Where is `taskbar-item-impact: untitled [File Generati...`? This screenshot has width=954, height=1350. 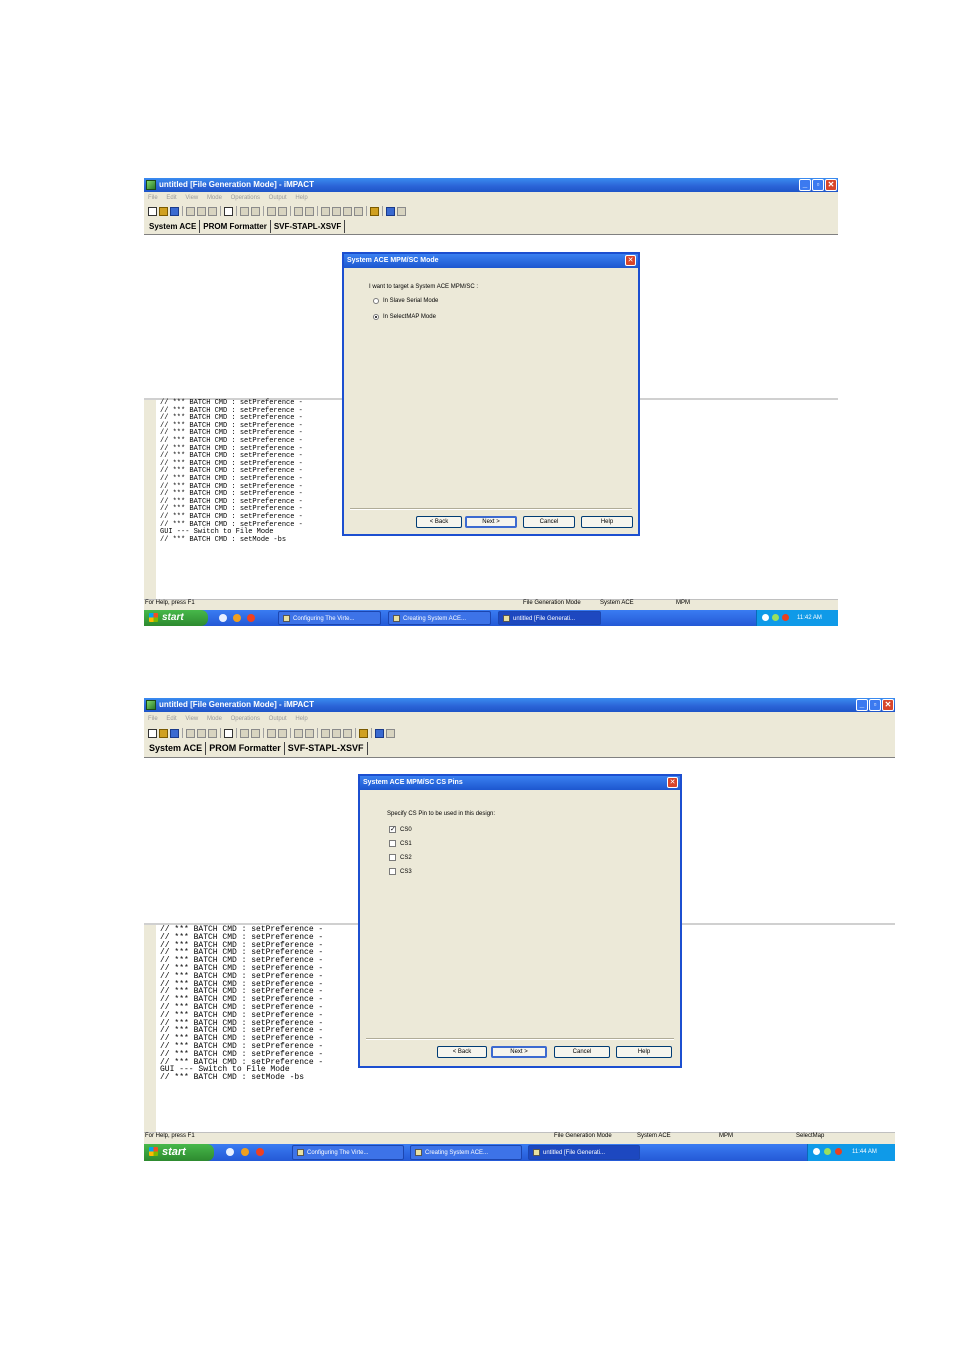 taskbar-item-impact: untitled [File Generati... is located at coordinates (584, 1152).